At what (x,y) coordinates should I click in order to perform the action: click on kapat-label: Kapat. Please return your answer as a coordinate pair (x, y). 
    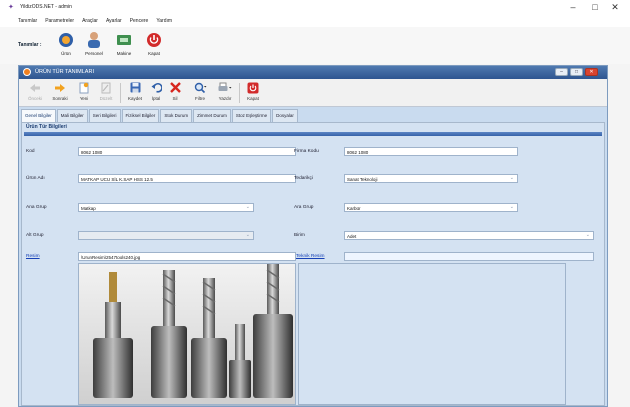
    Looking at the image, I should click on (253, 98).